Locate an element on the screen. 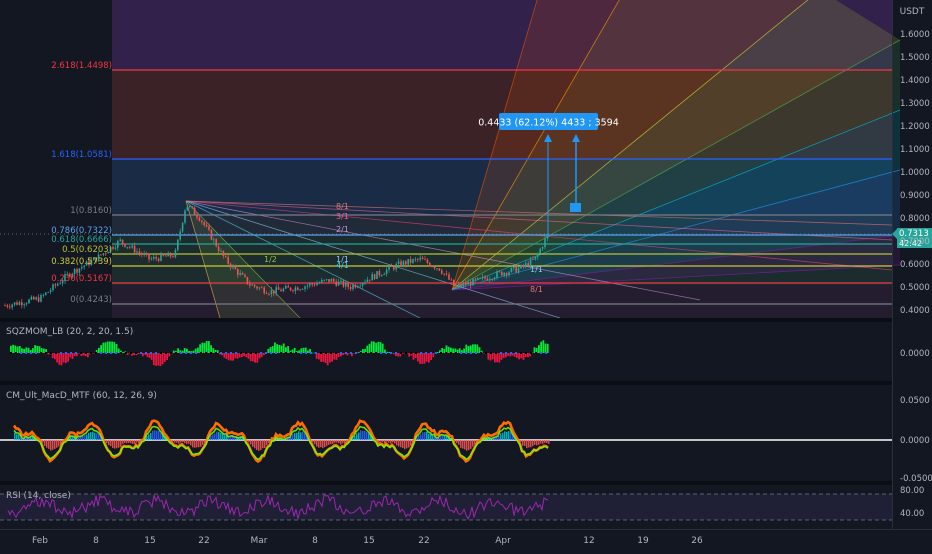  macd-axis-tick: 0.0000 is located at coordinates (915, 441).